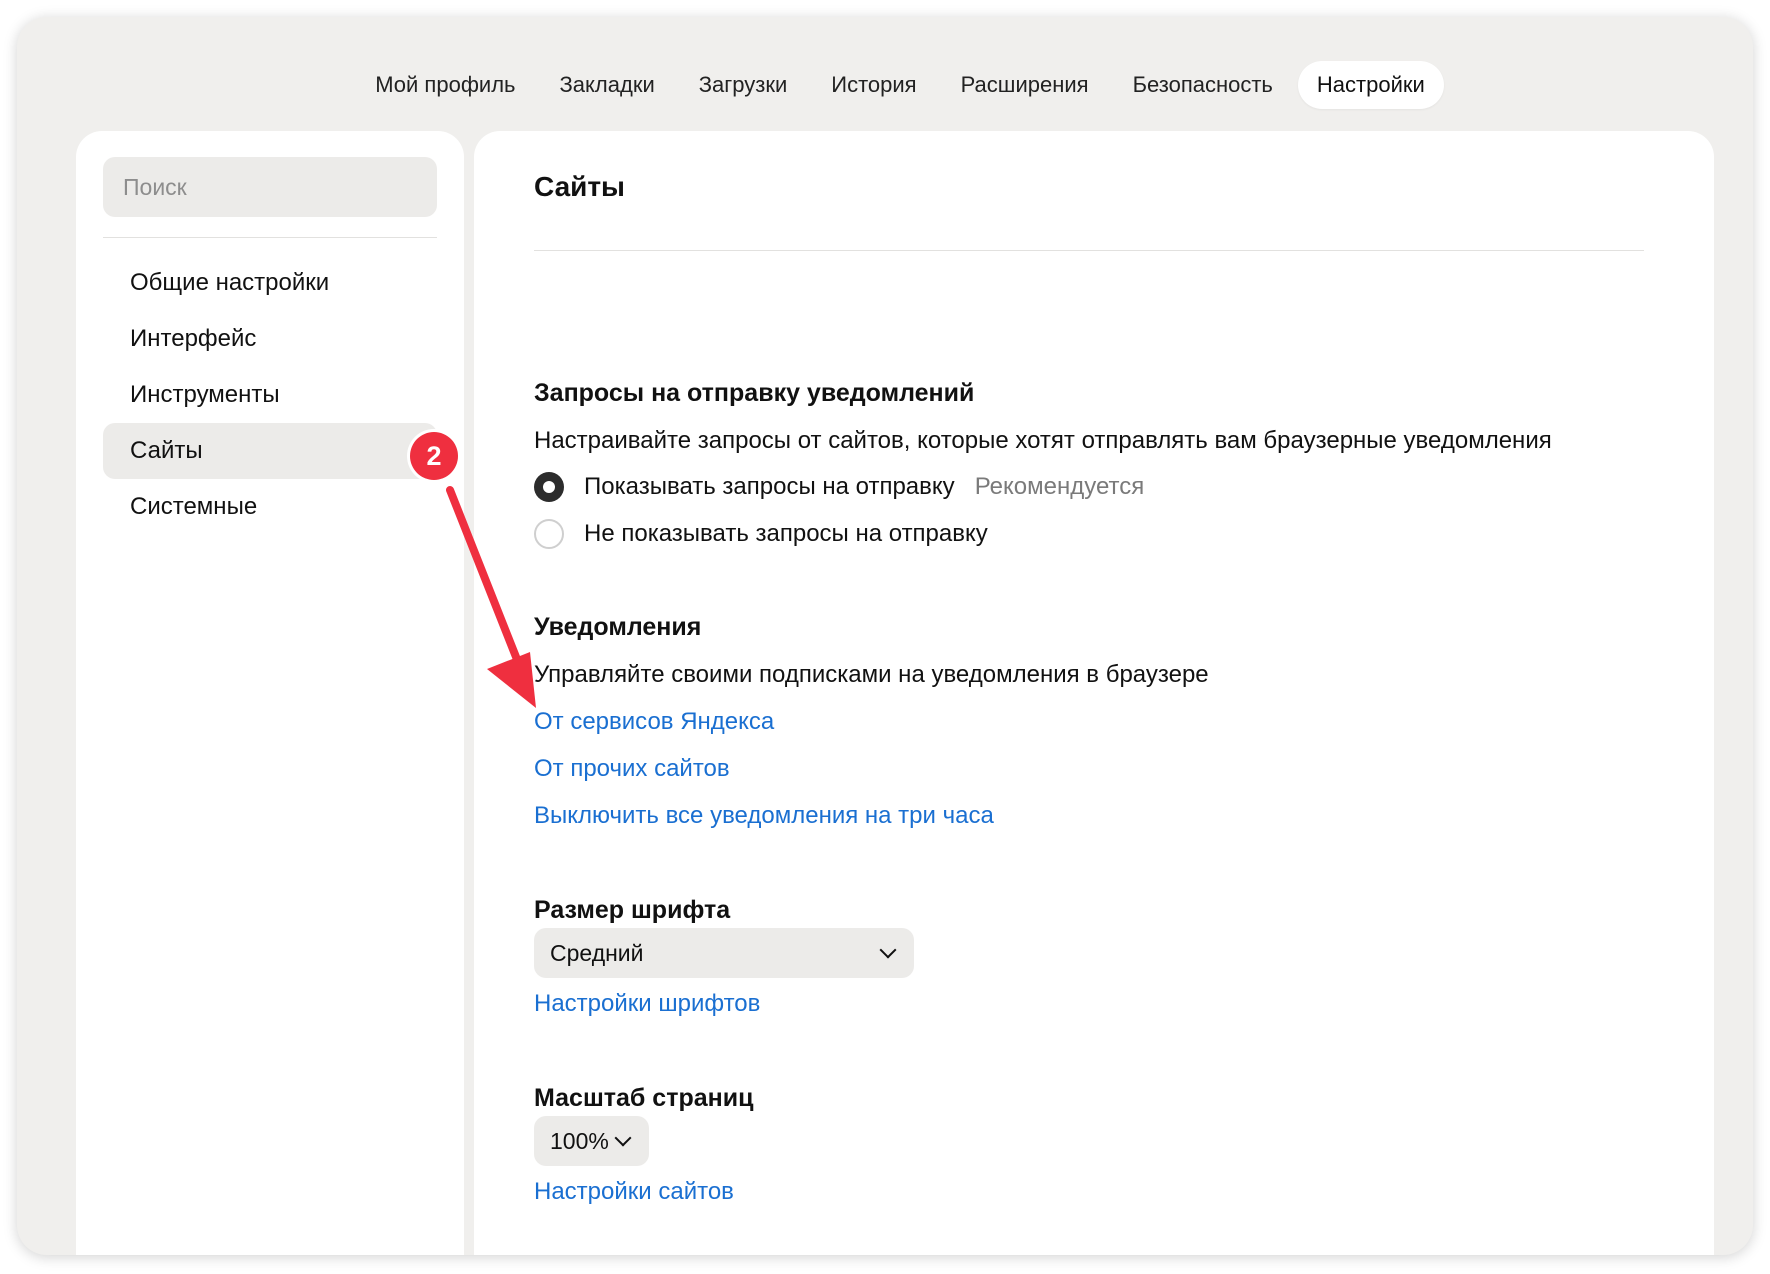  I want to click on link-site-settings: Настройки сайтов, so click(634, 1192).